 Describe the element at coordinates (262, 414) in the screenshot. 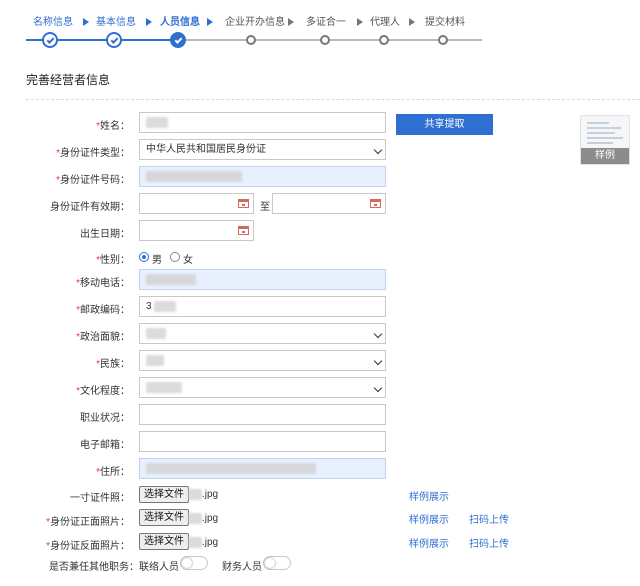

I see `occupation-input` at that location.